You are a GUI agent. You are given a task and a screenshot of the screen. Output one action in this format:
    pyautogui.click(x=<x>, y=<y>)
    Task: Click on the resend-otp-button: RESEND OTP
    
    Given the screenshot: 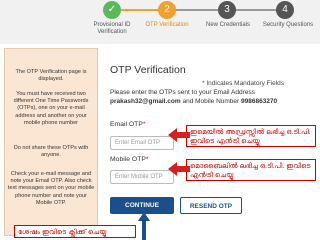 What is the action you would take?
    pyautogui.click(x=211, y=205)
    